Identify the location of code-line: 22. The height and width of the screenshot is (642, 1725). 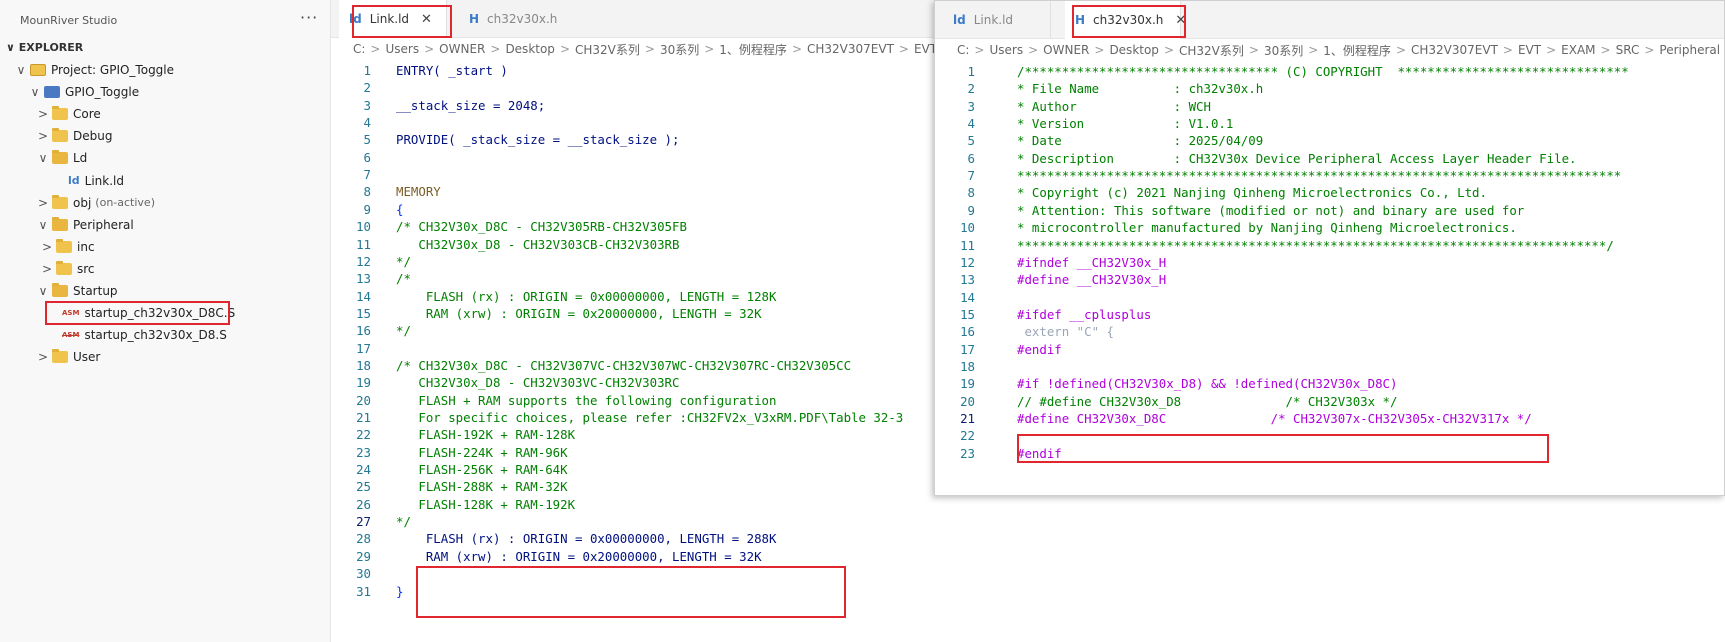
(976, 435).